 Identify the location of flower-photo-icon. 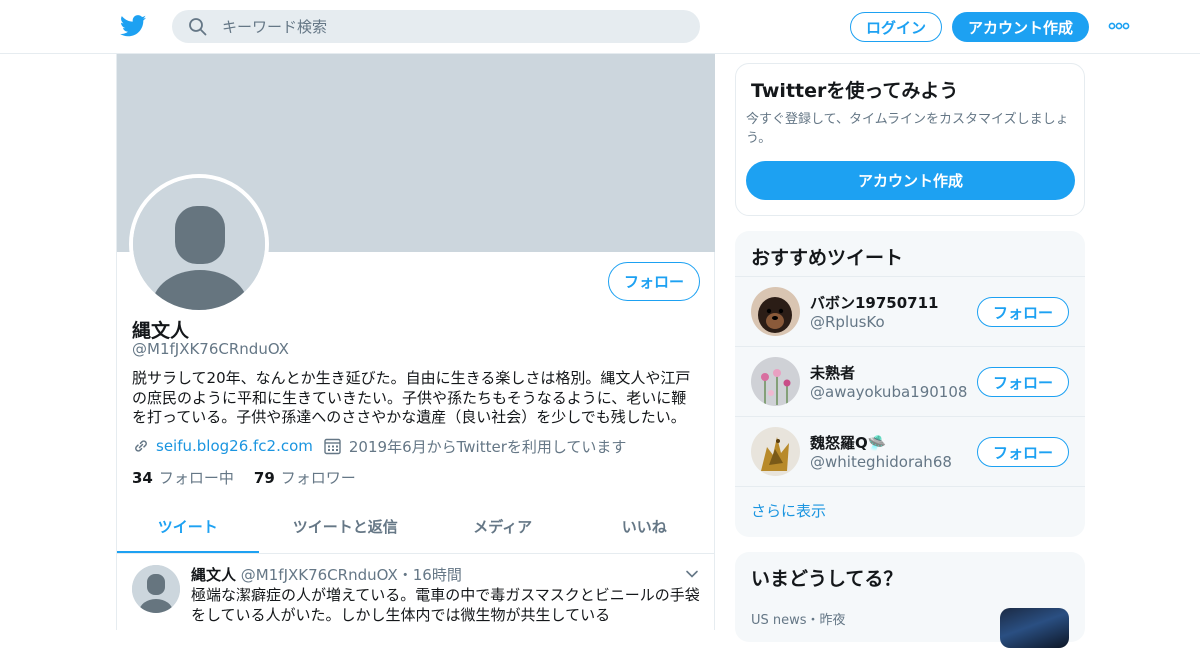
(775, 381).